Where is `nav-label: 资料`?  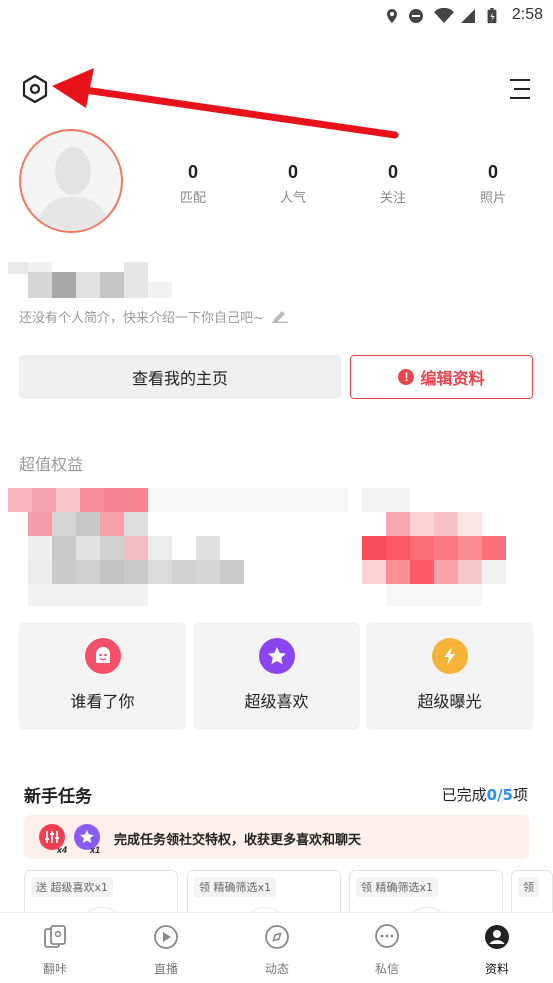
nav-label: 资料 is located at coordinates (496, 969).